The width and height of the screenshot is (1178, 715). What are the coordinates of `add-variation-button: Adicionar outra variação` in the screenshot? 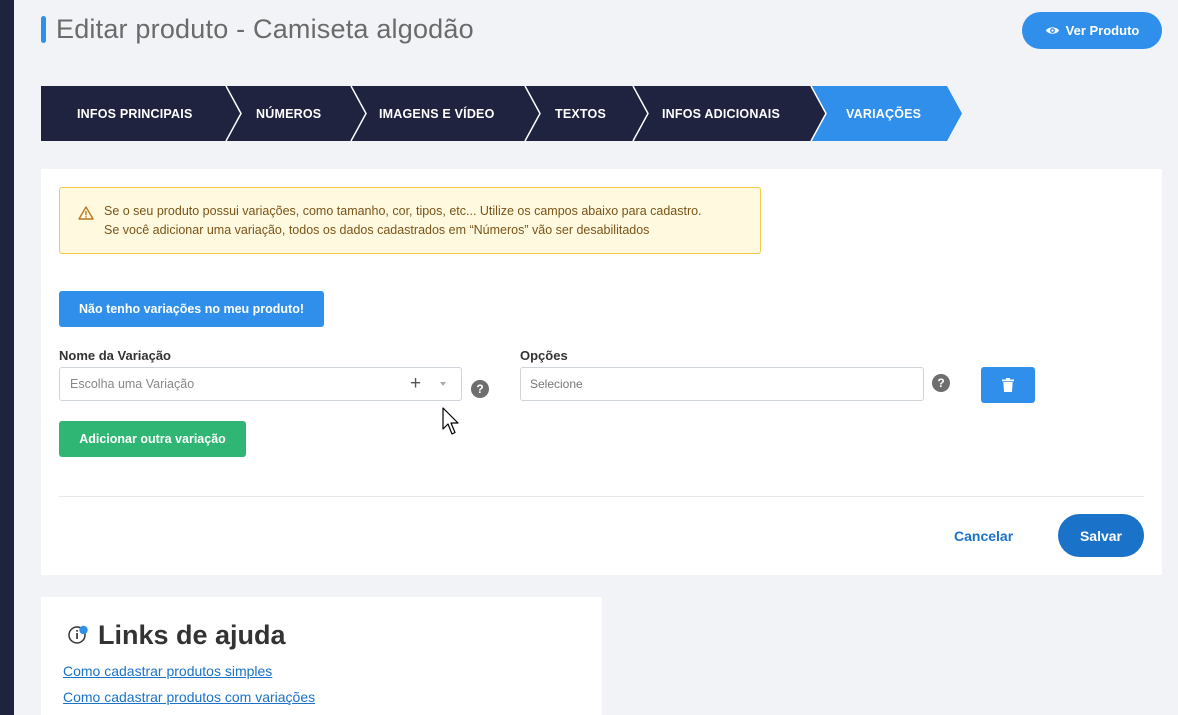 It's located at (152, 439).